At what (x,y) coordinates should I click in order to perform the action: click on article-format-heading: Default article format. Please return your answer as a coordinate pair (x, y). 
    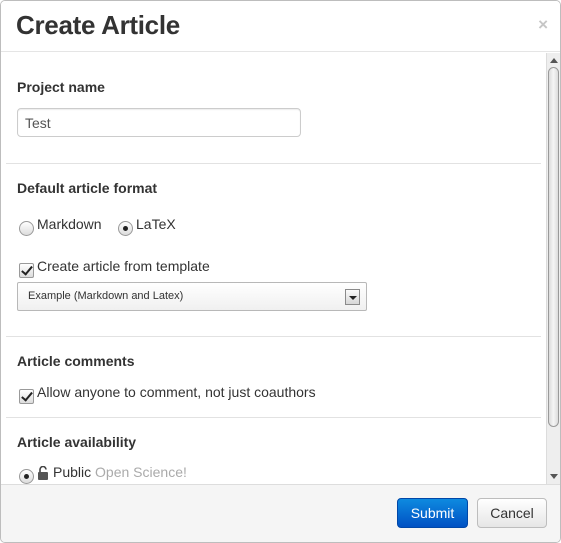
    Looking at the image, I should click on (87, 188).